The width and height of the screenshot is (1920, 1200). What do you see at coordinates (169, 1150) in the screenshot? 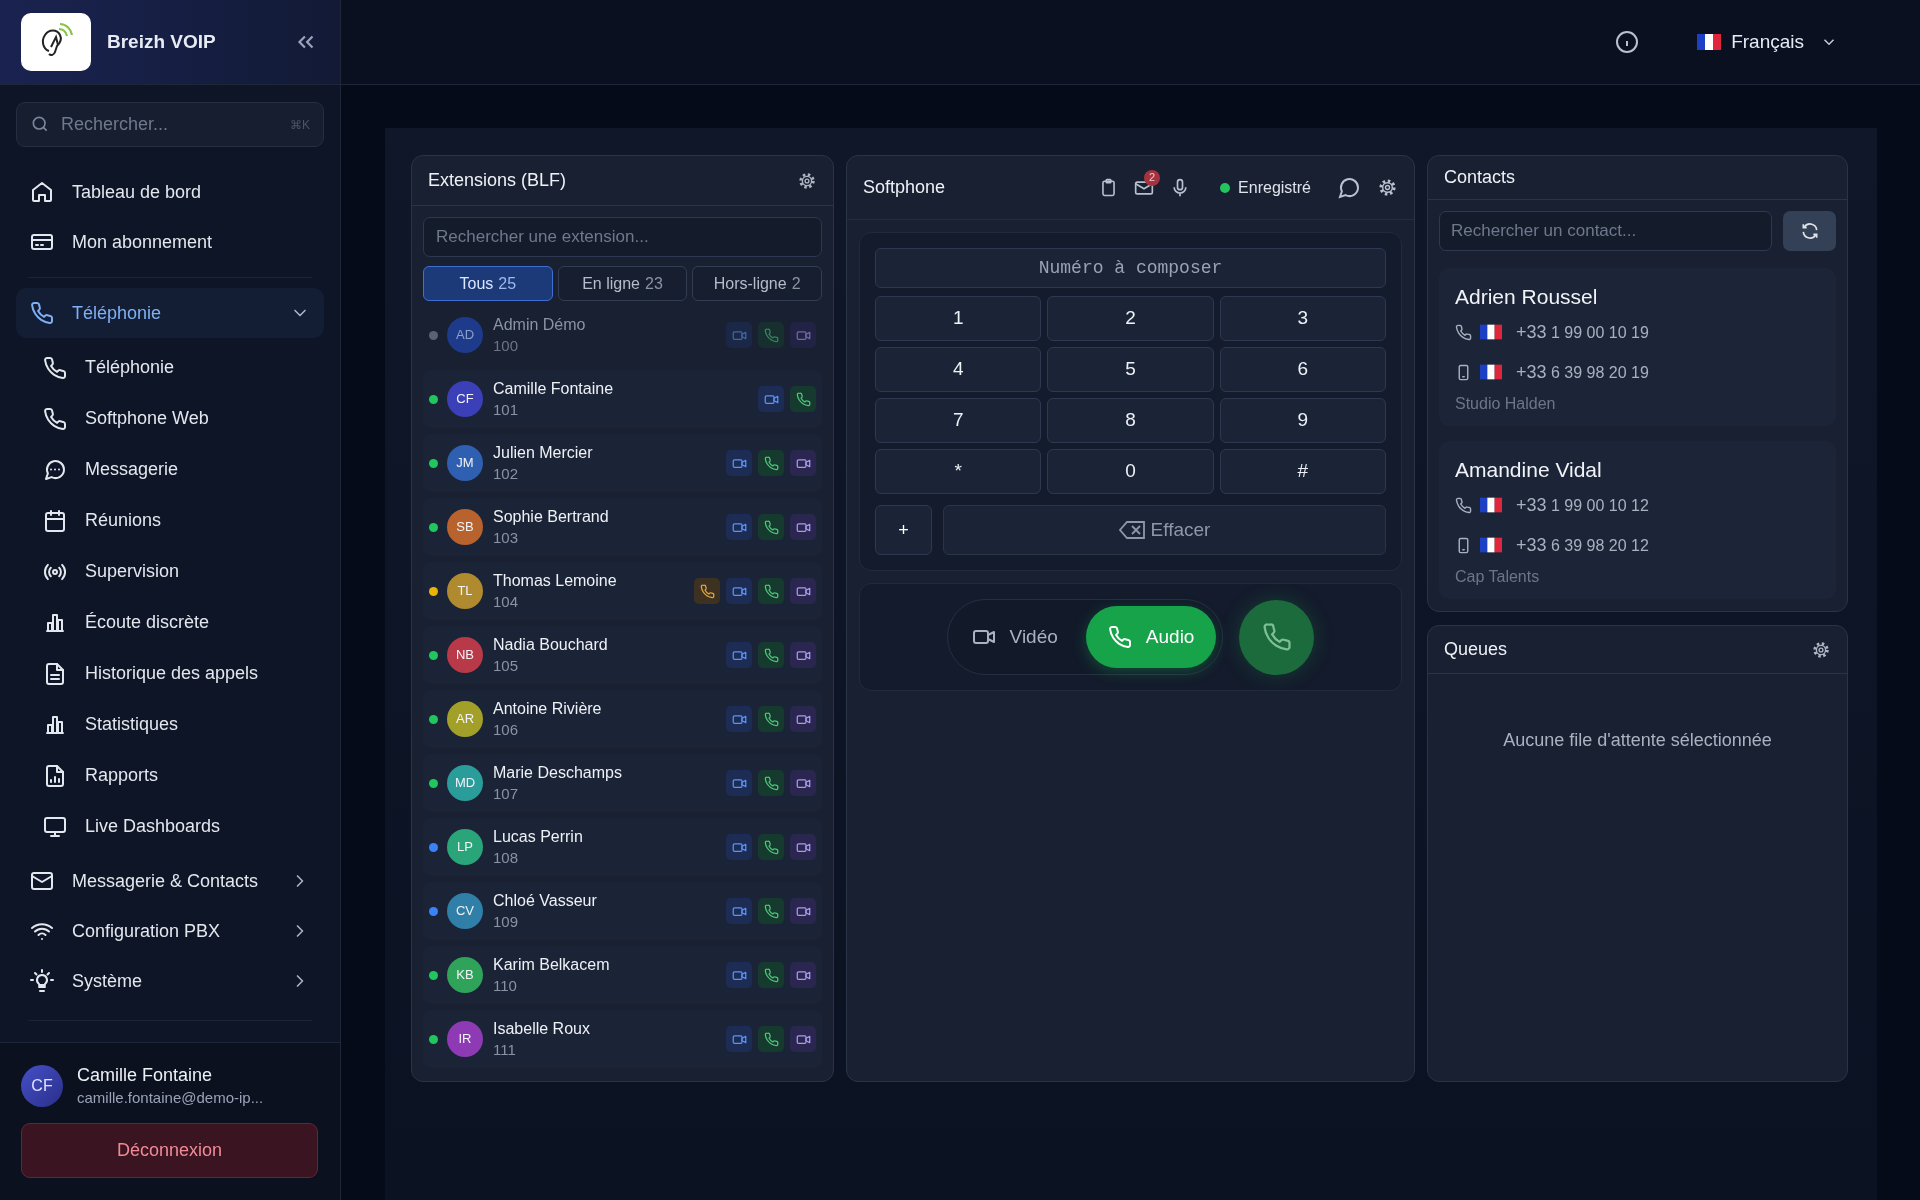
I see `logout-button: Déconnexion` at bounding box center [169, 1150].